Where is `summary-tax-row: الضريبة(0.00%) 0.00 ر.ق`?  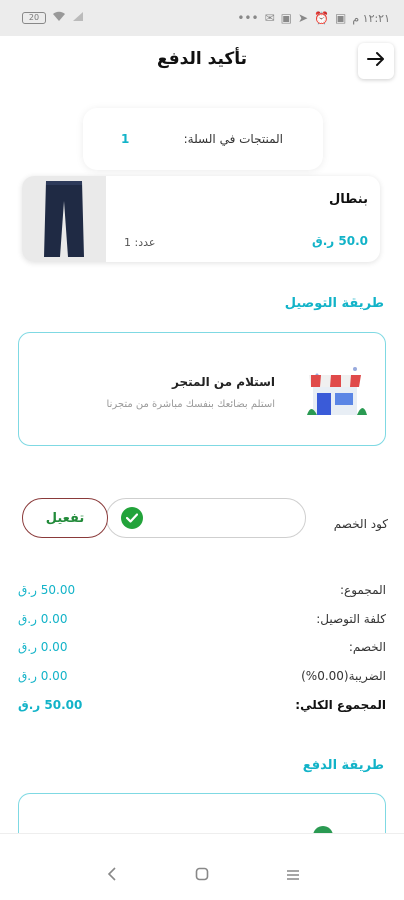
summary-tax-row: الضريبة(0.00%) 0.00 ر.ق is located at coordinates (202, 679).